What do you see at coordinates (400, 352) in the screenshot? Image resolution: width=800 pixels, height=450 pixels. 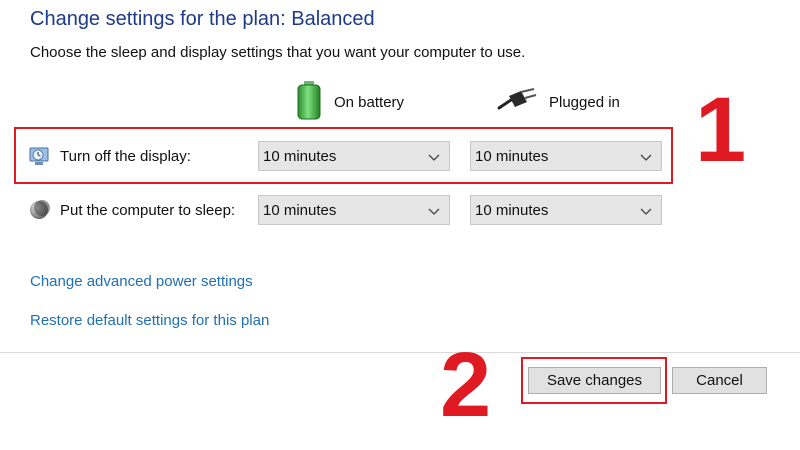 I see `footer-divider` at bounding box center [400, 352].